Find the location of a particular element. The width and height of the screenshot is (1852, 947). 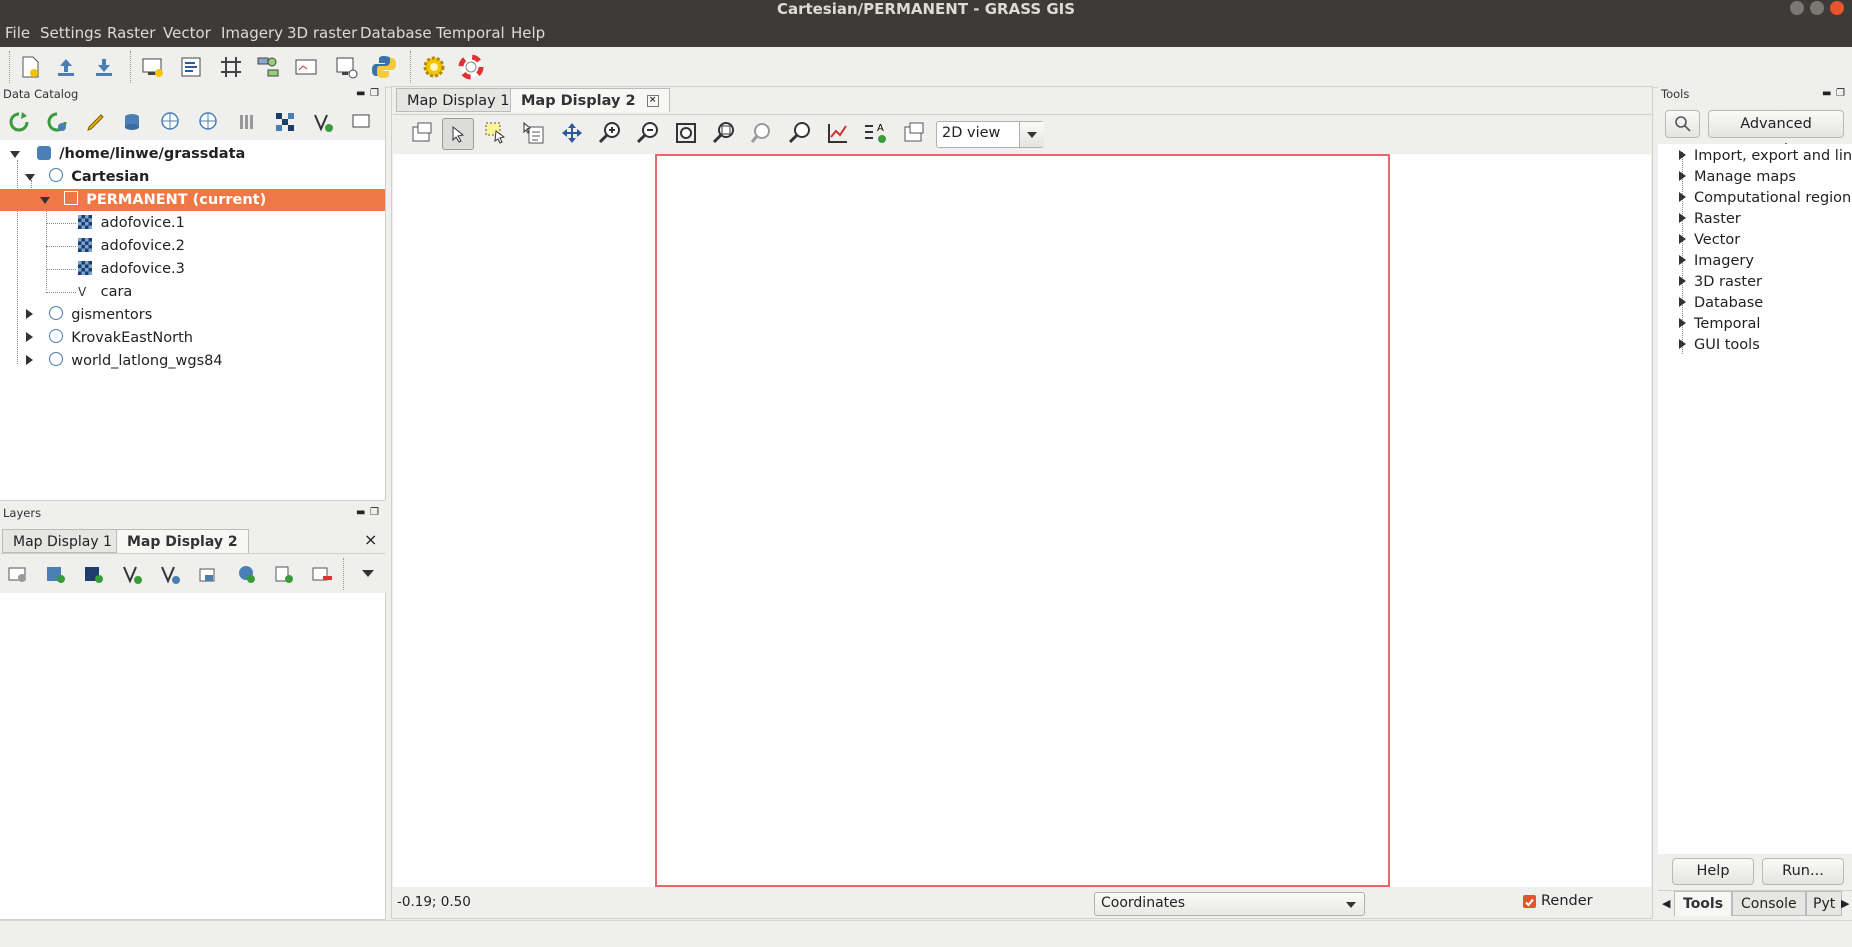

tab-tools: Tools is located at coordinates (1703, 903).